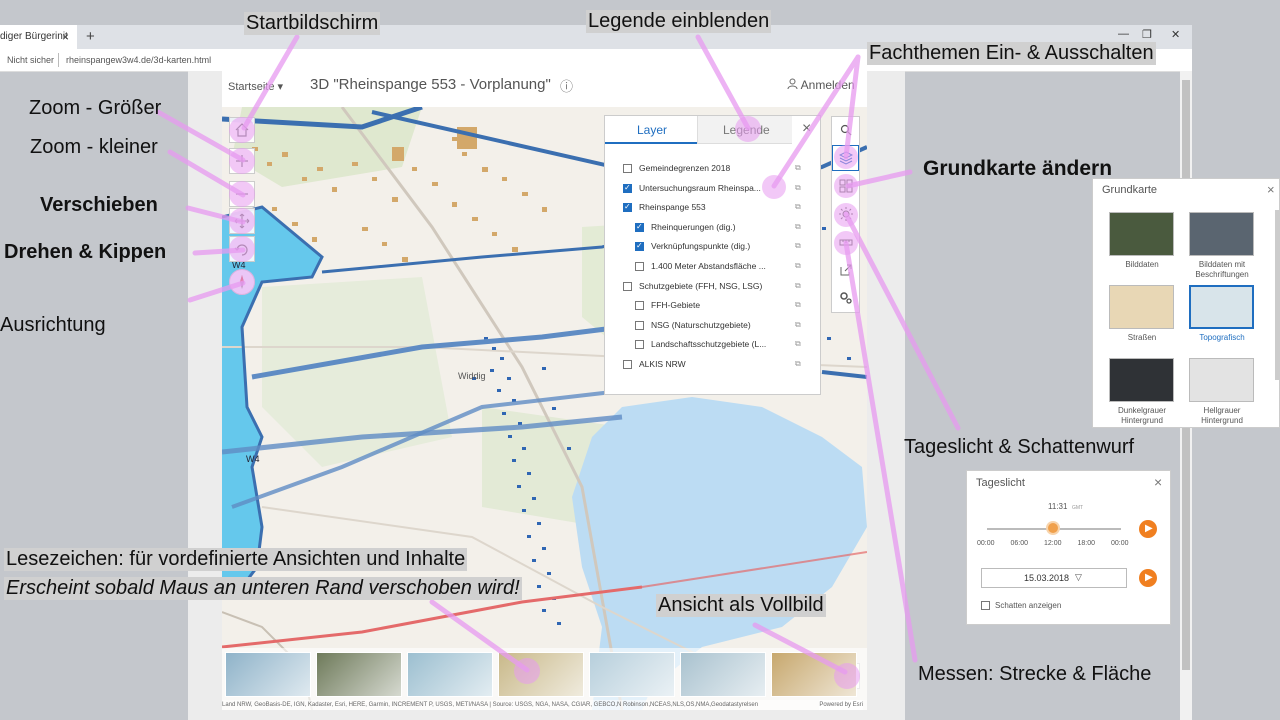  Describe the element at coordinates (566, 85) in the screenshot. I see `info-icon: ⓘ` at that location.